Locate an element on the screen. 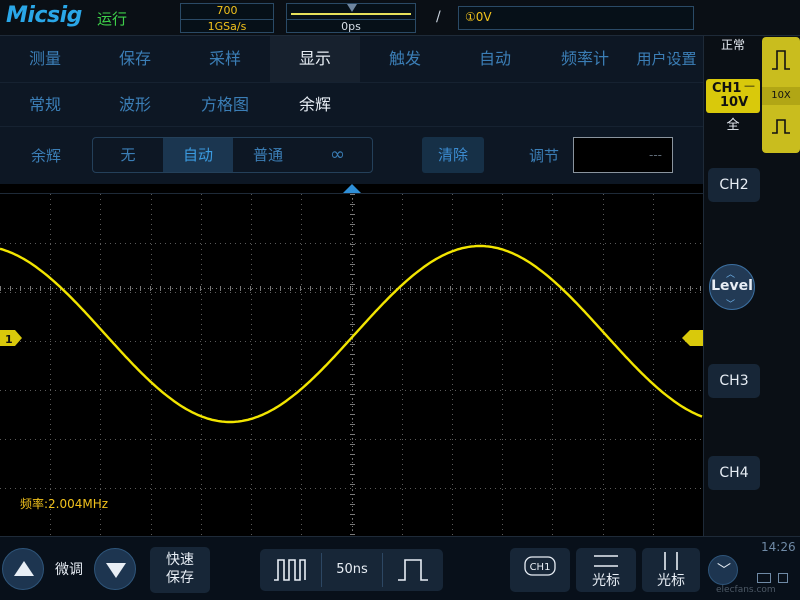 The image size is (800, 600). ch1-quick-panel: 10X is located at coordinates (781, 95).